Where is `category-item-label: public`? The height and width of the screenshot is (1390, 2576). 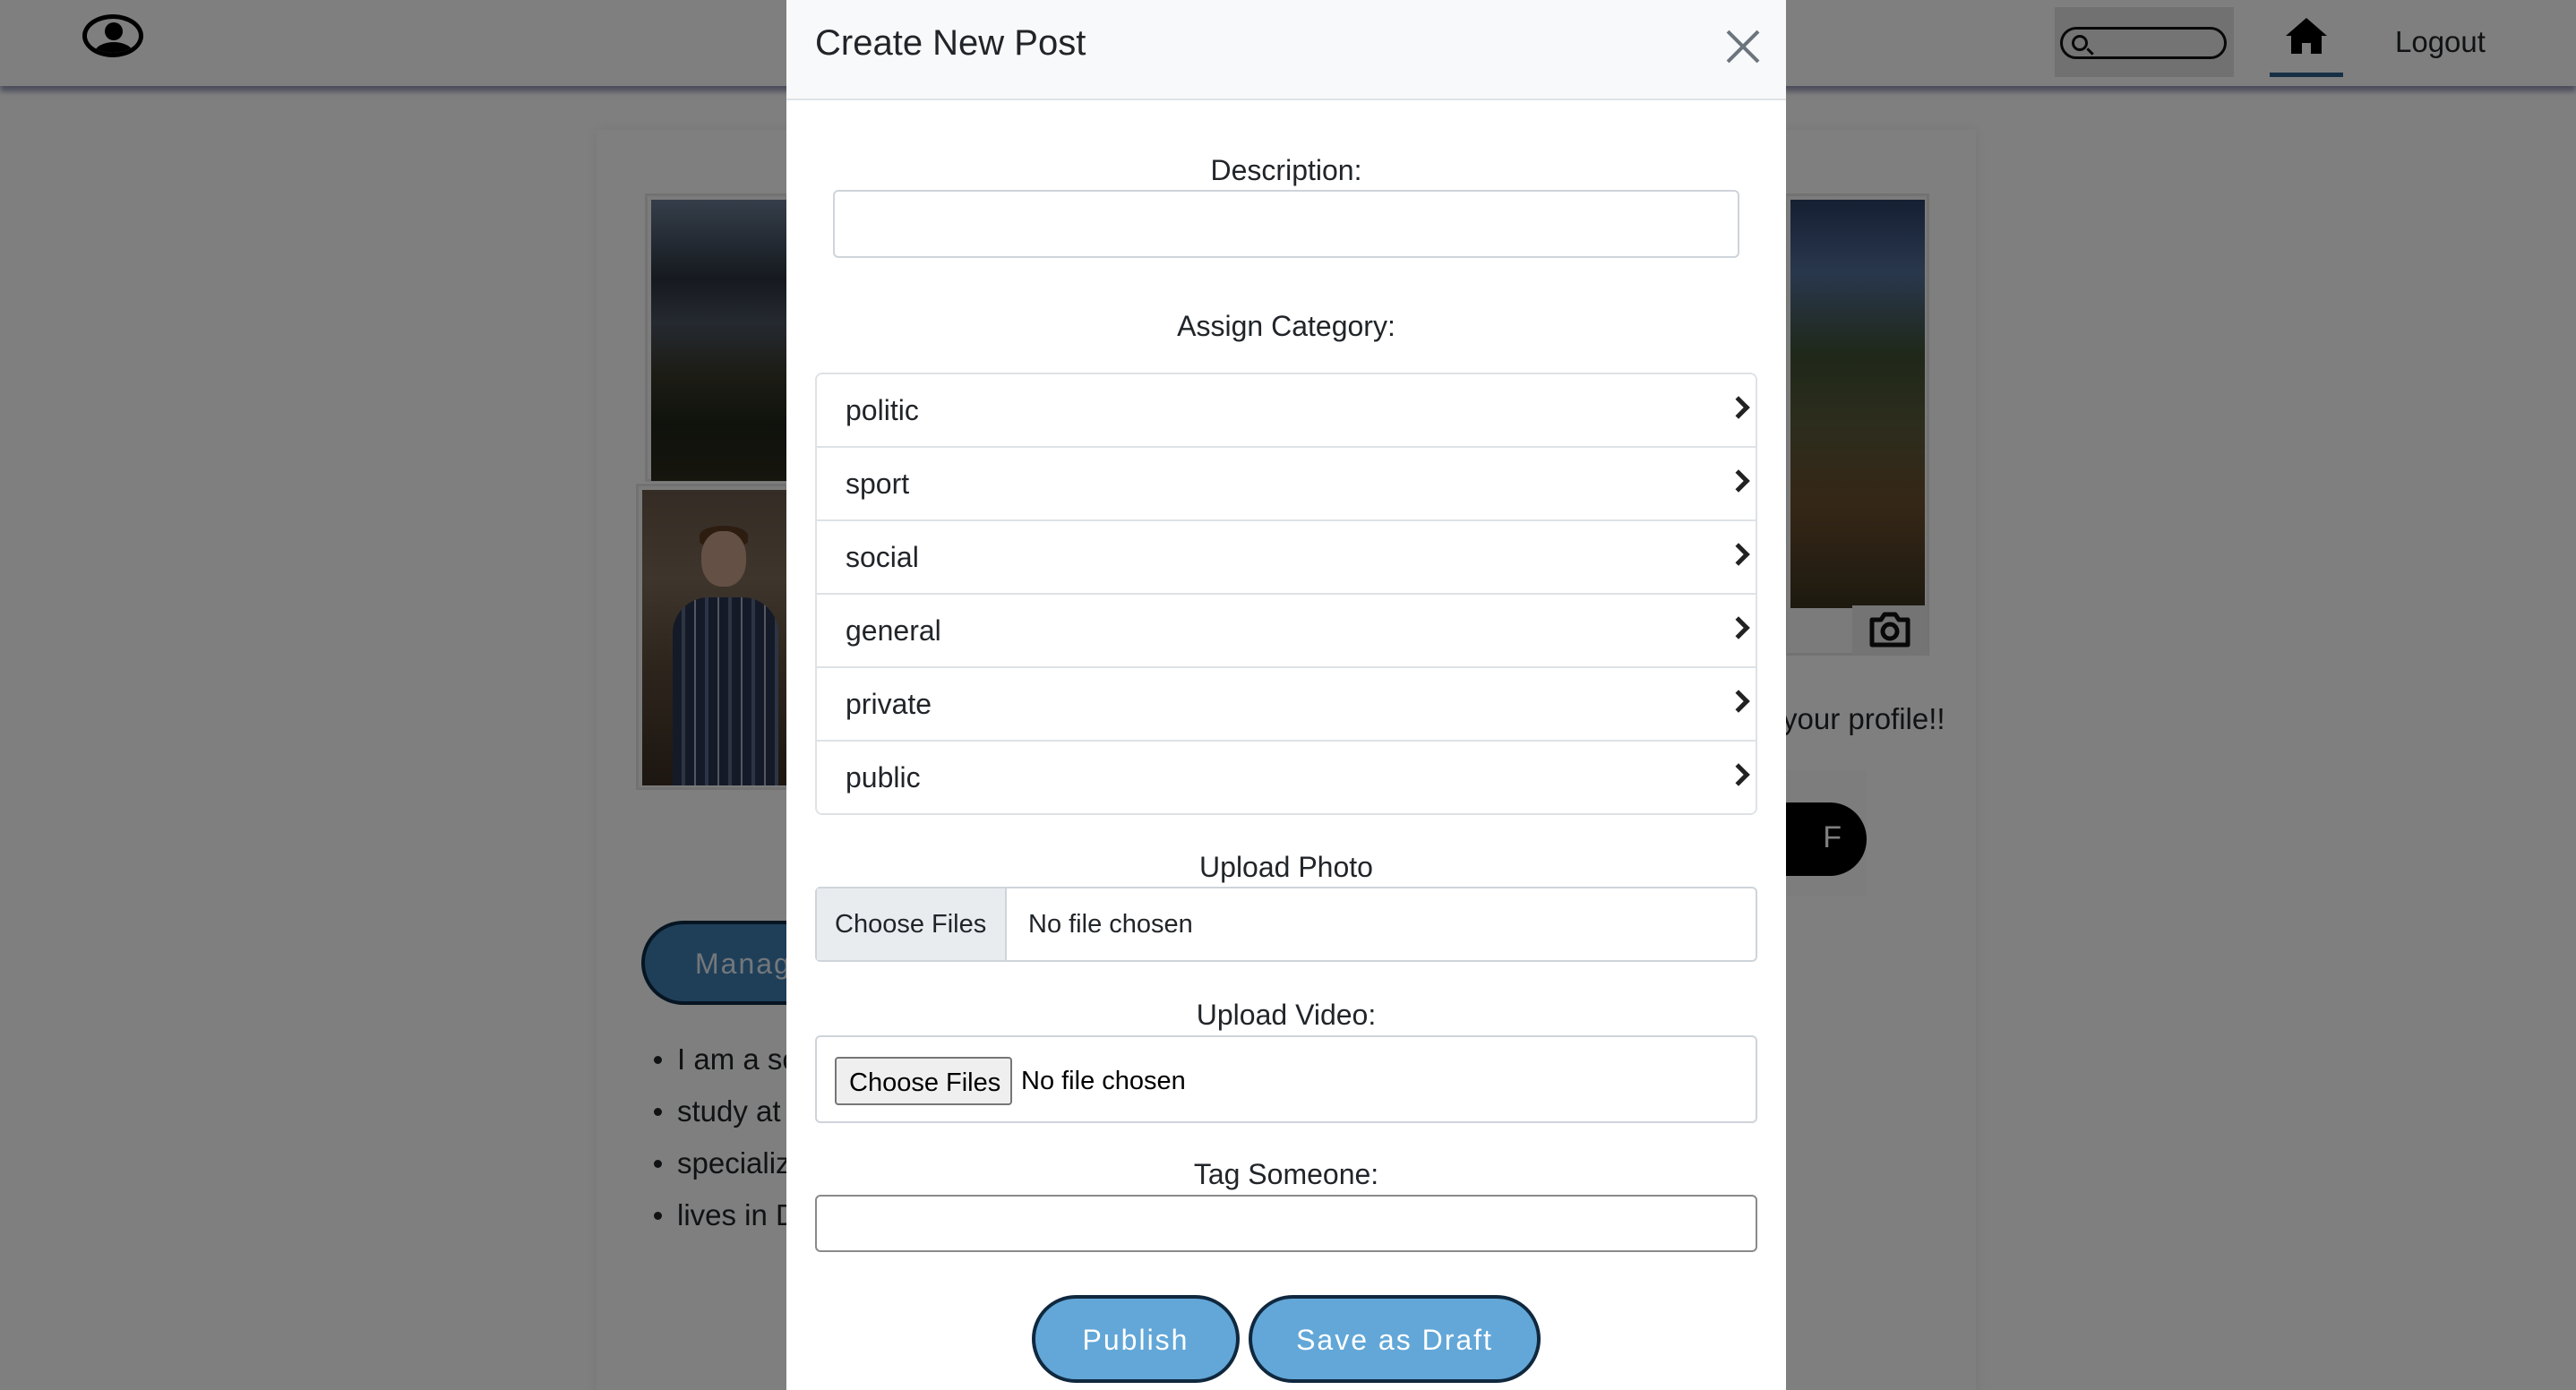
category-item-label: public is located at coordinates (883, 778).